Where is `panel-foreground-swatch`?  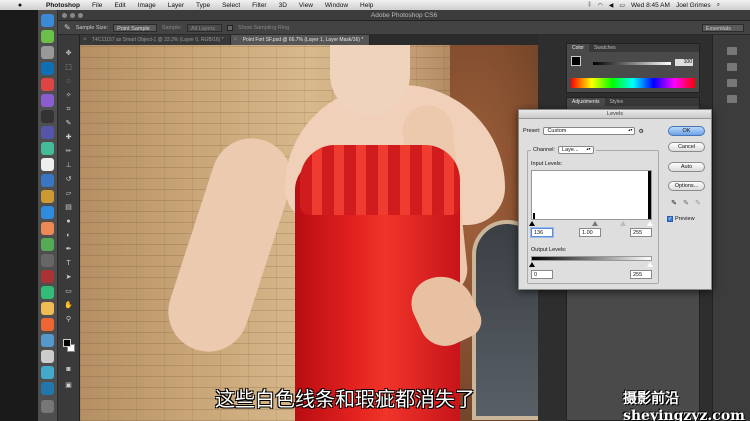
panel-foreground-swatch is located at coordinates (576, 61).